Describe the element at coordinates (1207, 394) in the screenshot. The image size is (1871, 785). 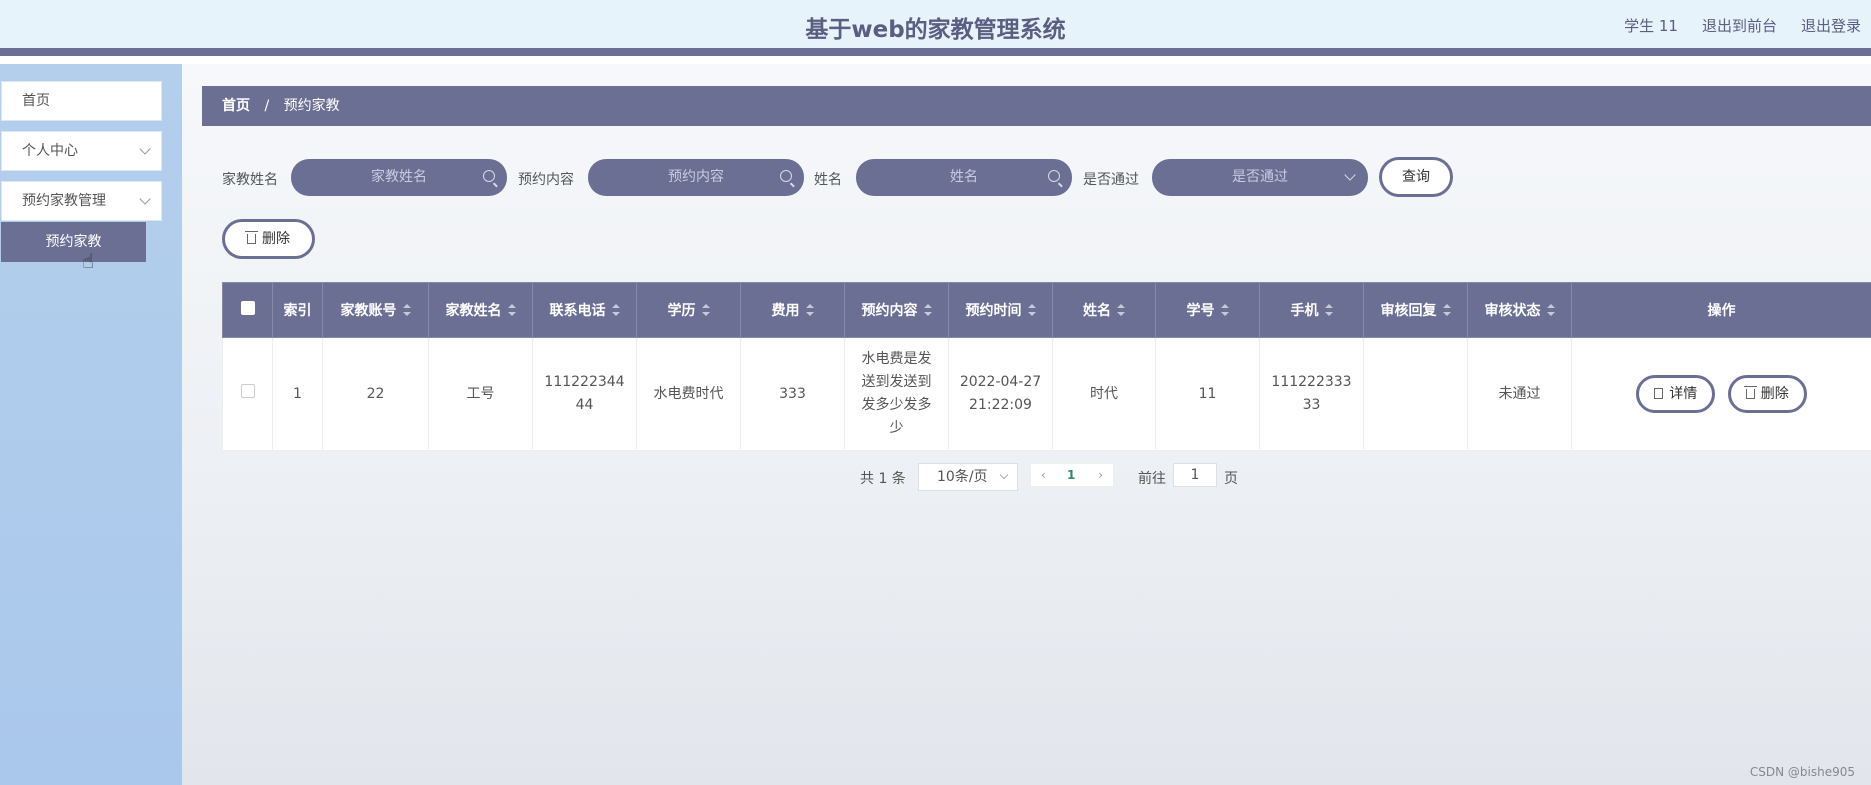
I see `cell-student-id: 11` at that location.